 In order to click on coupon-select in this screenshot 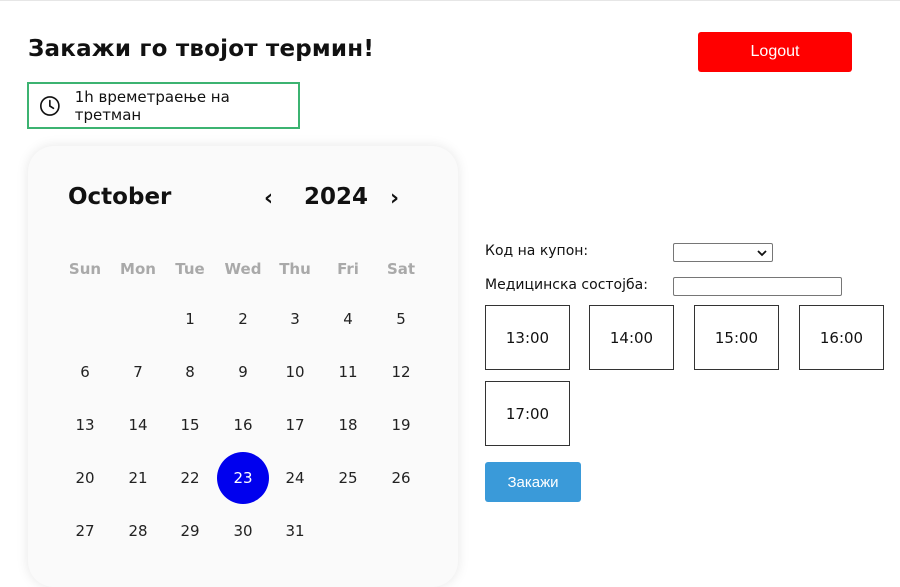, I will do `click(723, 252)`.